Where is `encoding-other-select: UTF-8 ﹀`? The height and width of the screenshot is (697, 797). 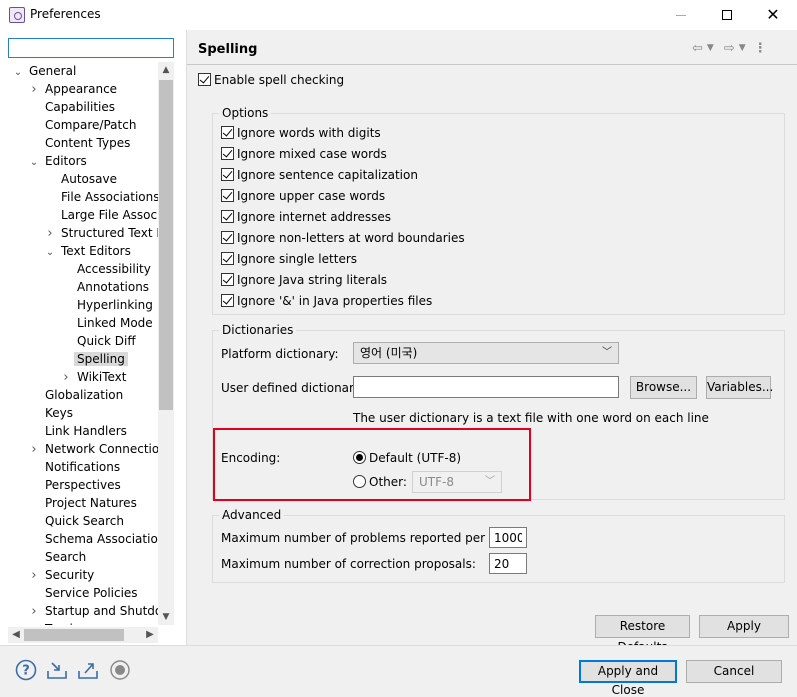 encoding-other-select: UTF-8 ﹀ is located at coordinates (457, 482).